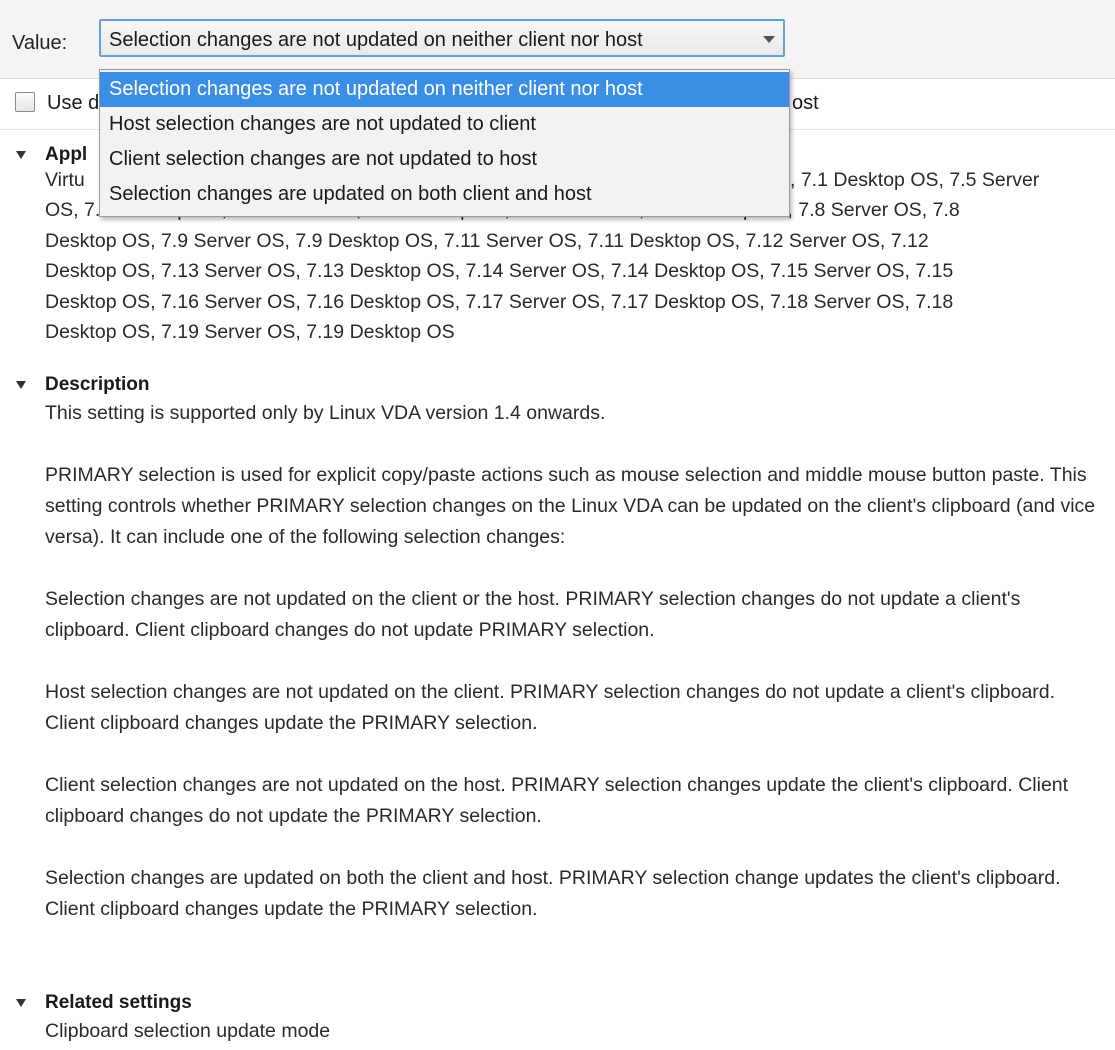 This screenshot has height=1050, width=1115. I want to click on related-setting-item: Clipboard selection update mode, so click(188, 1031).